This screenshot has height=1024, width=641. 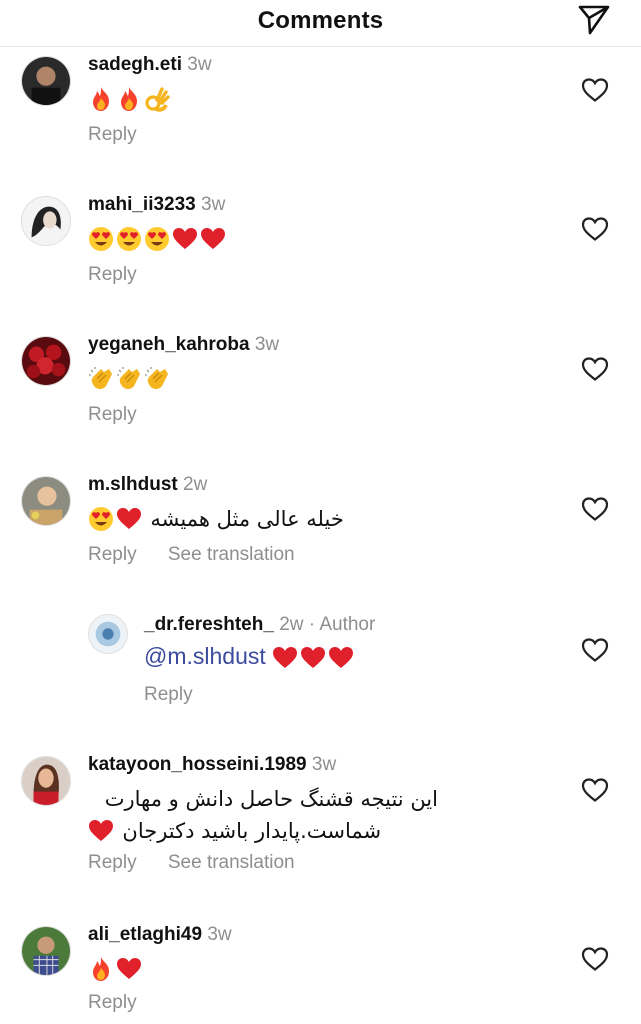 I want to click on comment-text-persian: شماست.پایدار باشید دکترجان, so click(x=252, y=830).